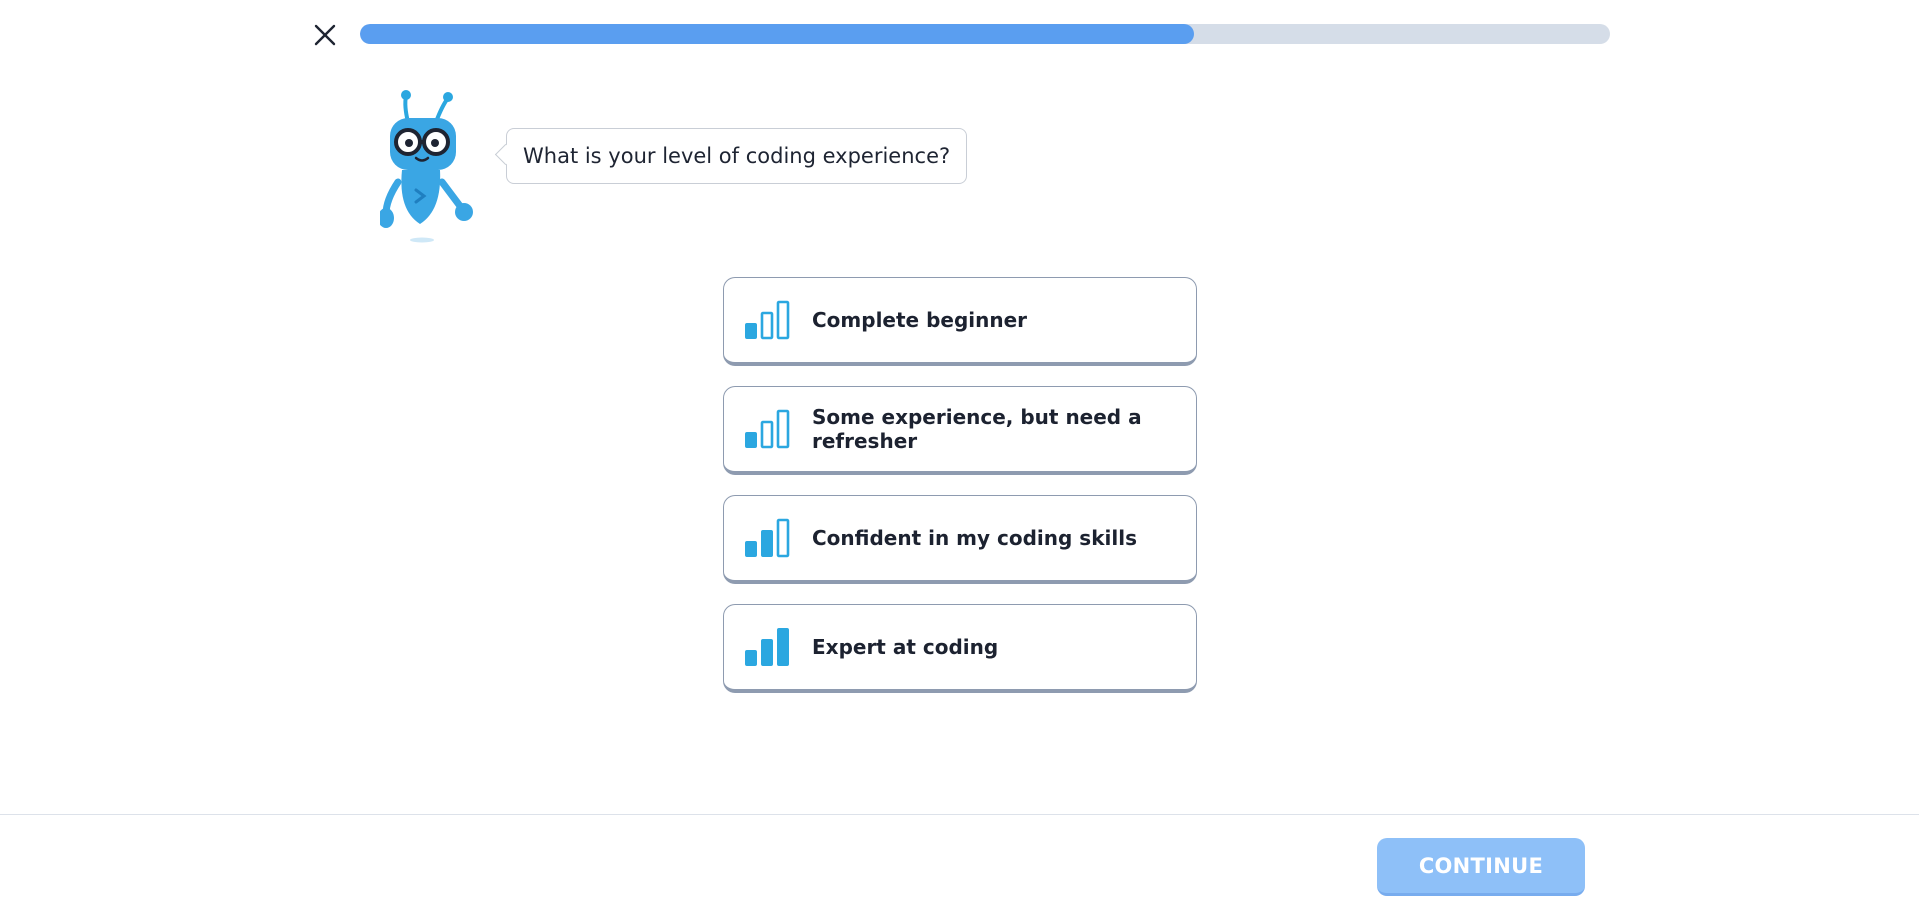  I want to click on close-icon, so click(325, 35).